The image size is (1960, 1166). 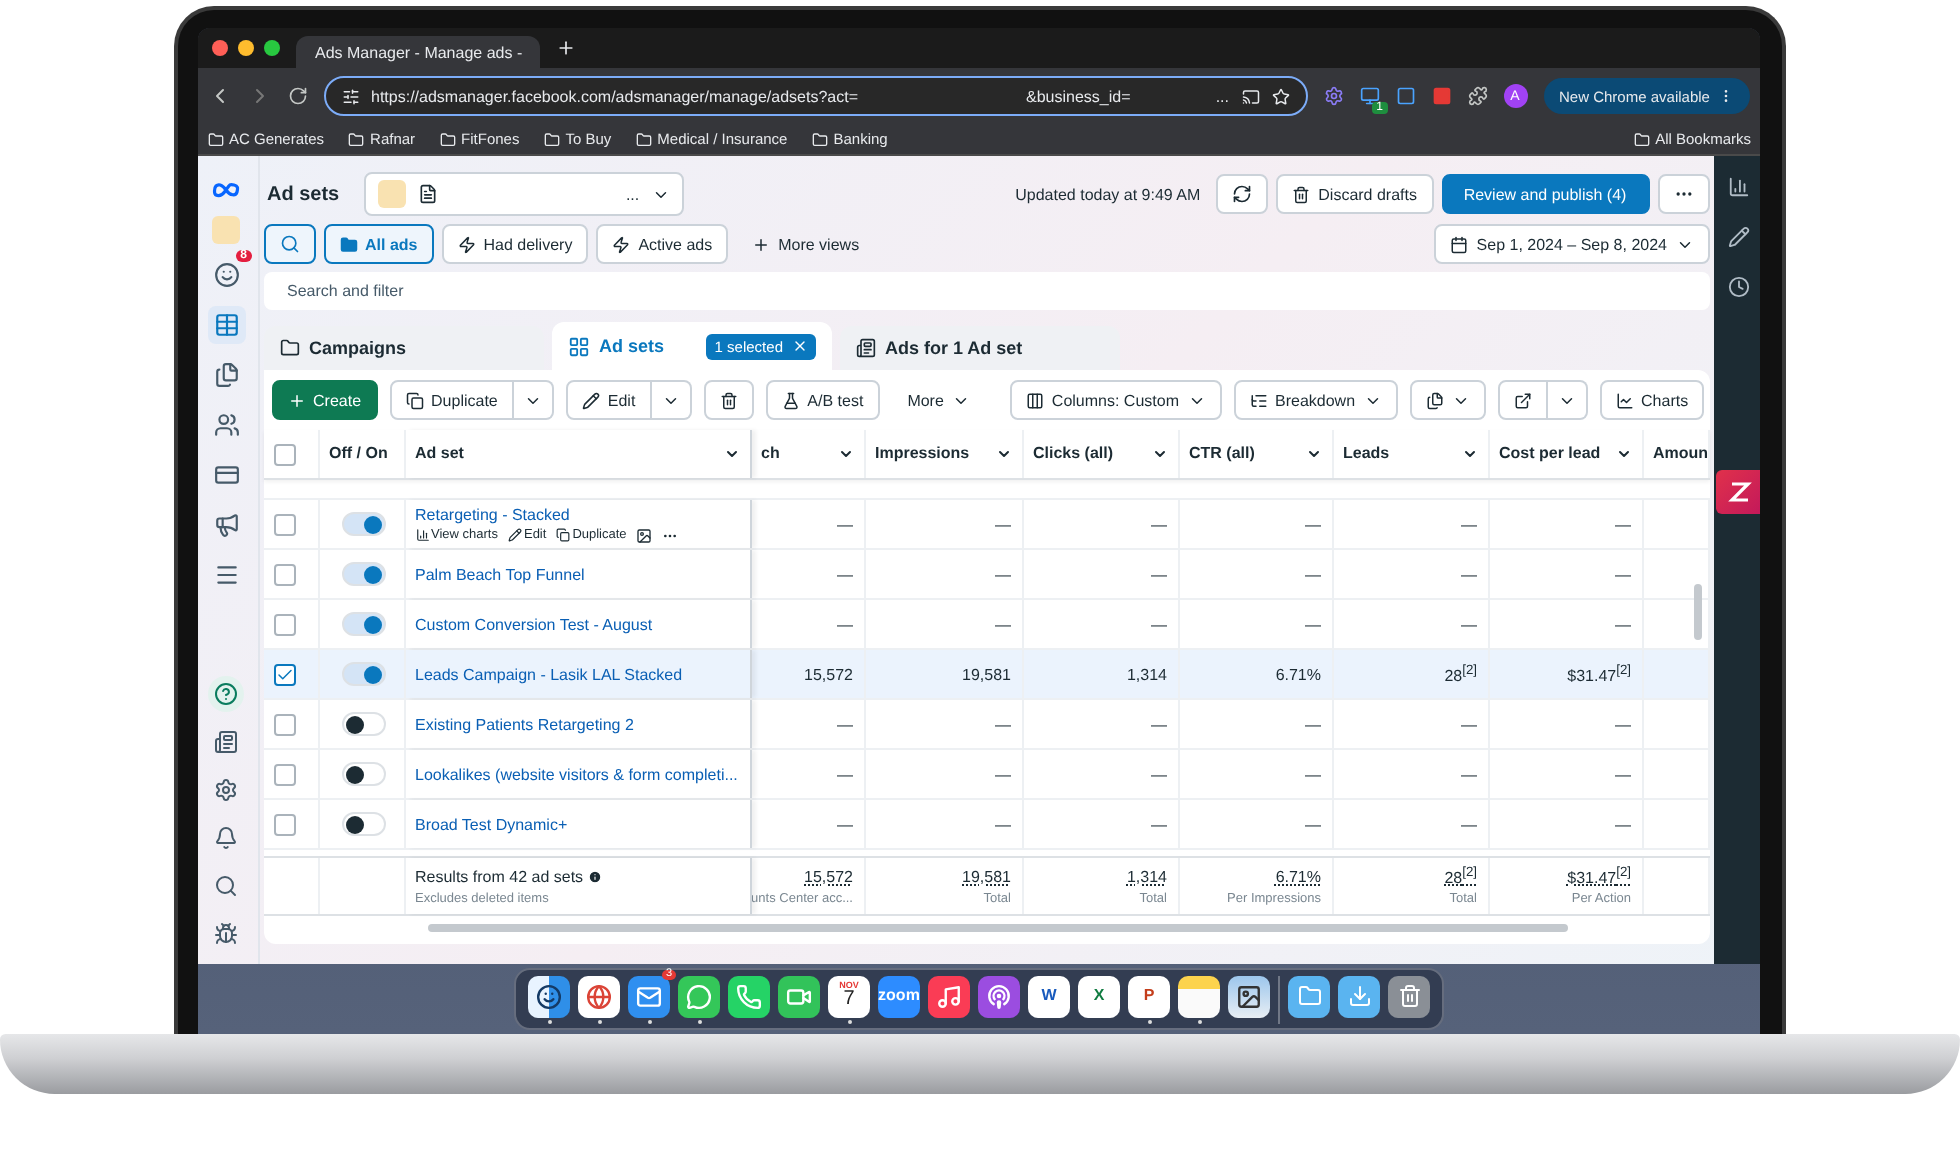 What do you see at coordinates (997, 928) in the screenshot?
I see `horizontal-scrollbar` at bounding box center [997, 928].